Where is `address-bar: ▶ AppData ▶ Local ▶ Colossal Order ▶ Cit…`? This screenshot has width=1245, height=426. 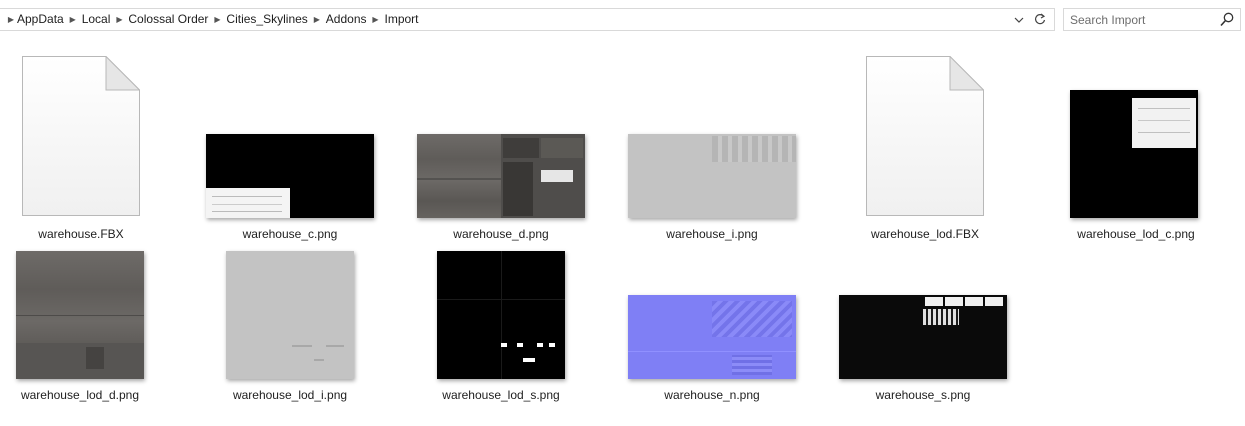 address-bar: ▶ AppData ▶ Local ▶ Colossal Order ▶ Cit… is located at coordinates (527, 19).